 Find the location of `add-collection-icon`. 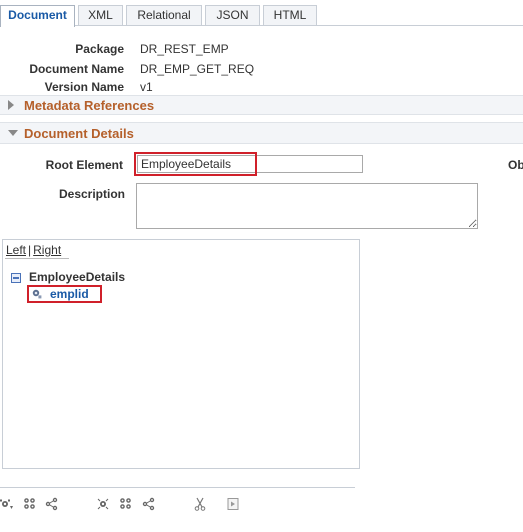

add-collection-icon is located at coordinates (30, 504).